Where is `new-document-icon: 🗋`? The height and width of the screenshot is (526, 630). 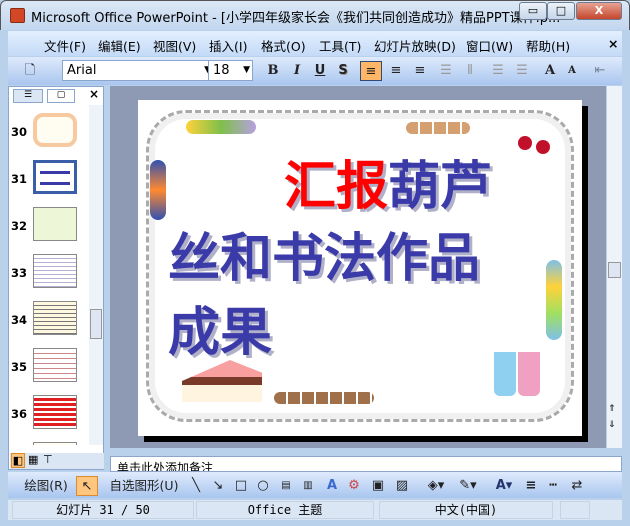 new-document-icon: 🗋 is located at coordinates (30, 71).